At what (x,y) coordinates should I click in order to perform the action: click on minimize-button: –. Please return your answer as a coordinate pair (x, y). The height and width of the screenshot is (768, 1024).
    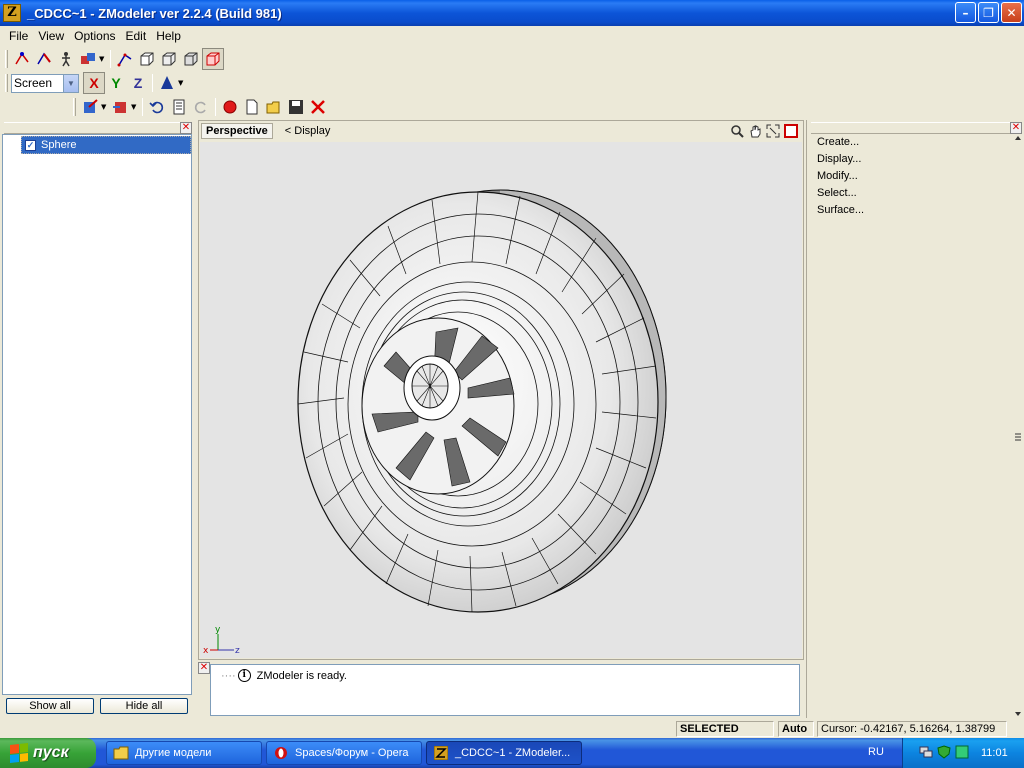
    Looking at the image, I should click on (965, 12).